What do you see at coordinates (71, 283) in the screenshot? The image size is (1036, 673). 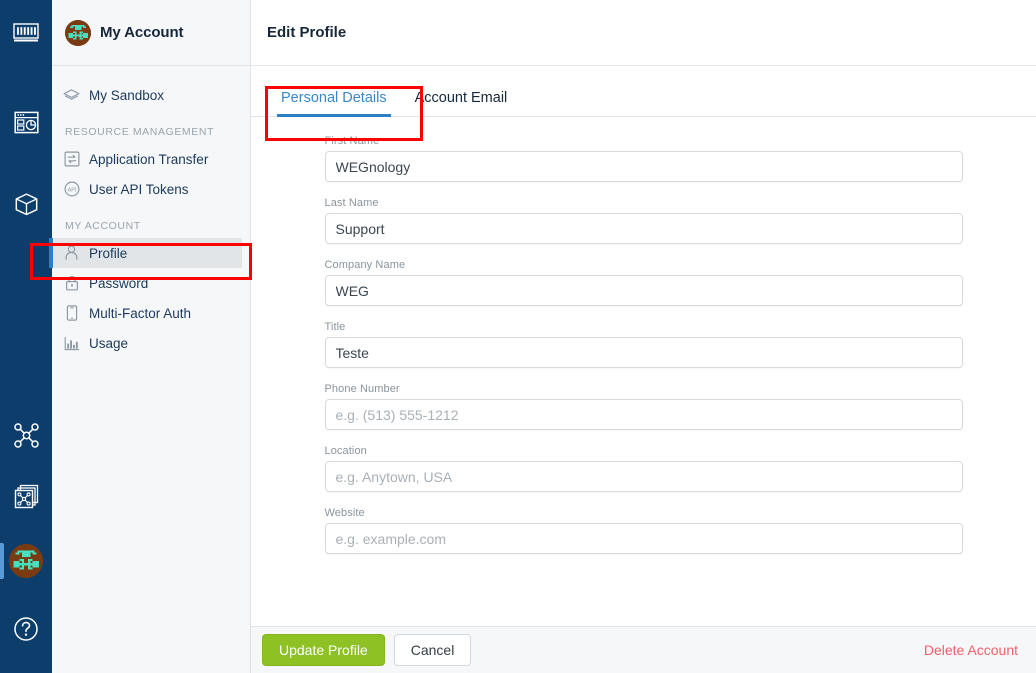 I see `lock-icon` at bounding box center [71, 283].